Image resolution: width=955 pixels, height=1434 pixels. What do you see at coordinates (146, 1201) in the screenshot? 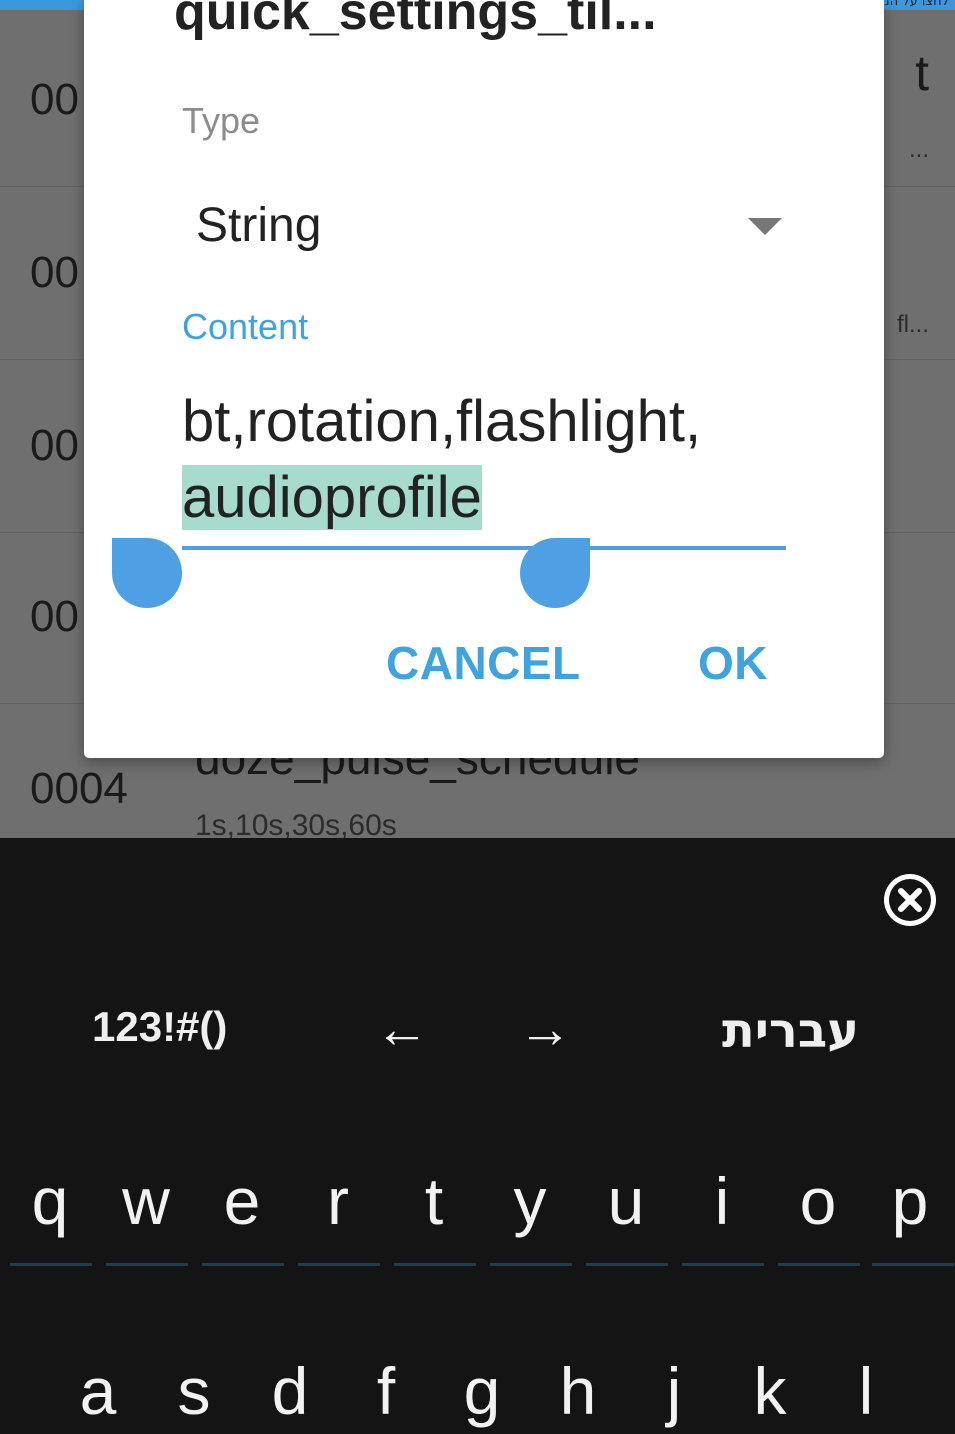
I see `key-w: w` at bounding box center [146, 1201].